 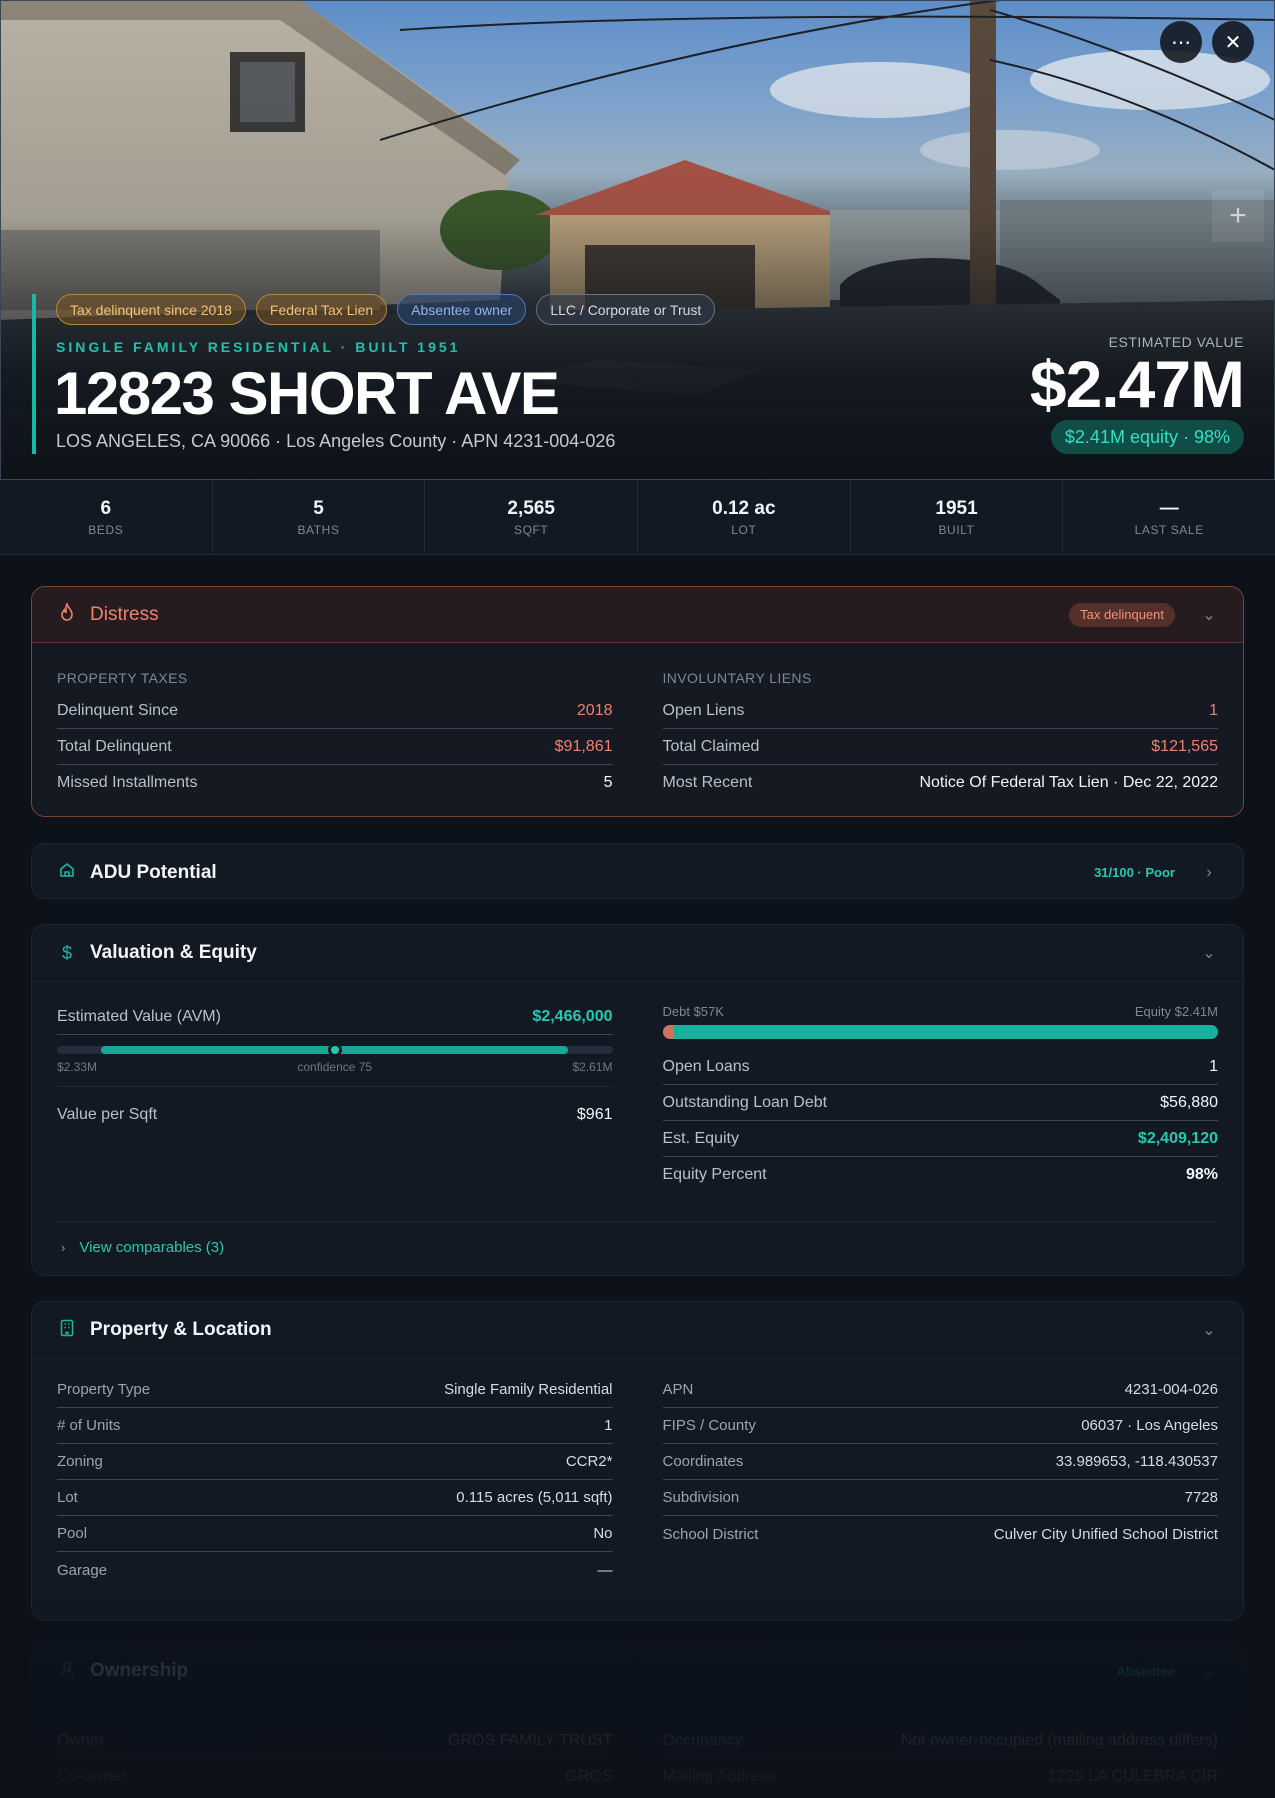 What do you see at coordinates (1147, 437) in the screenshot?
I see `equity-pill: $2.41M equity · 98%` at bounding box center [1147, 437].